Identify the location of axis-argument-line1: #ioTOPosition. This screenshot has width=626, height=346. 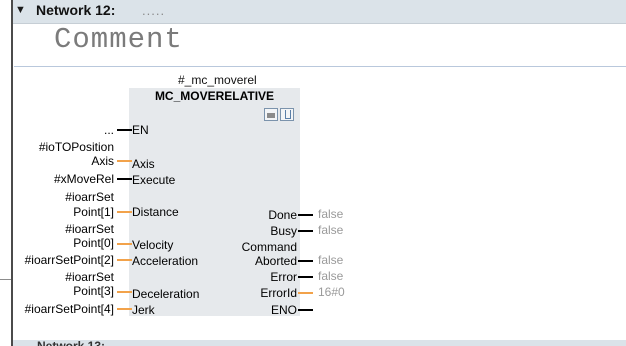
(72, 147).